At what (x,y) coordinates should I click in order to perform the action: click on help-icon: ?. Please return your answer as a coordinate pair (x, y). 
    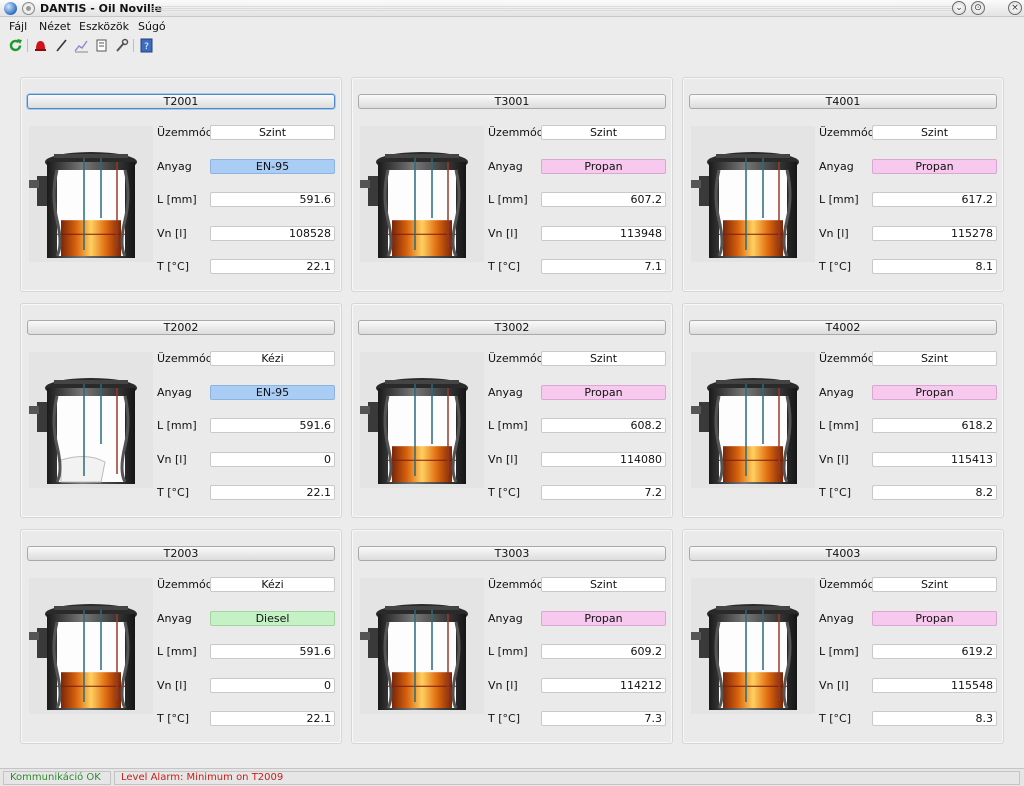
    Looking at the image, I should click on (146, 45).